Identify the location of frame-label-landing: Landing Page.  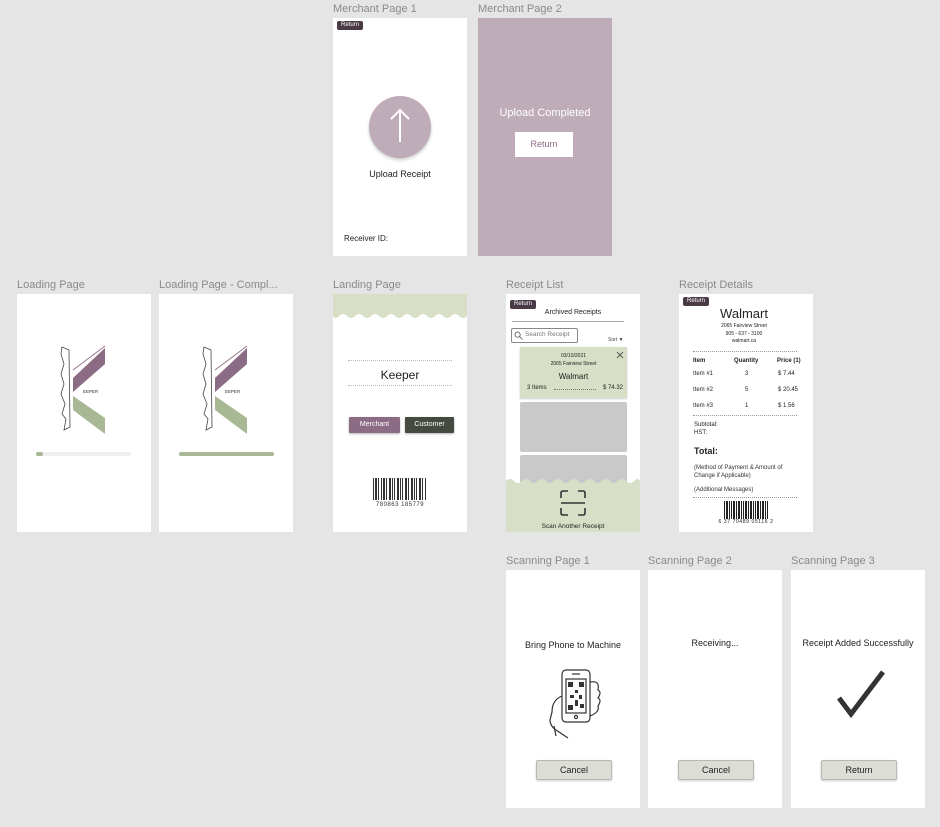
(367, 285).